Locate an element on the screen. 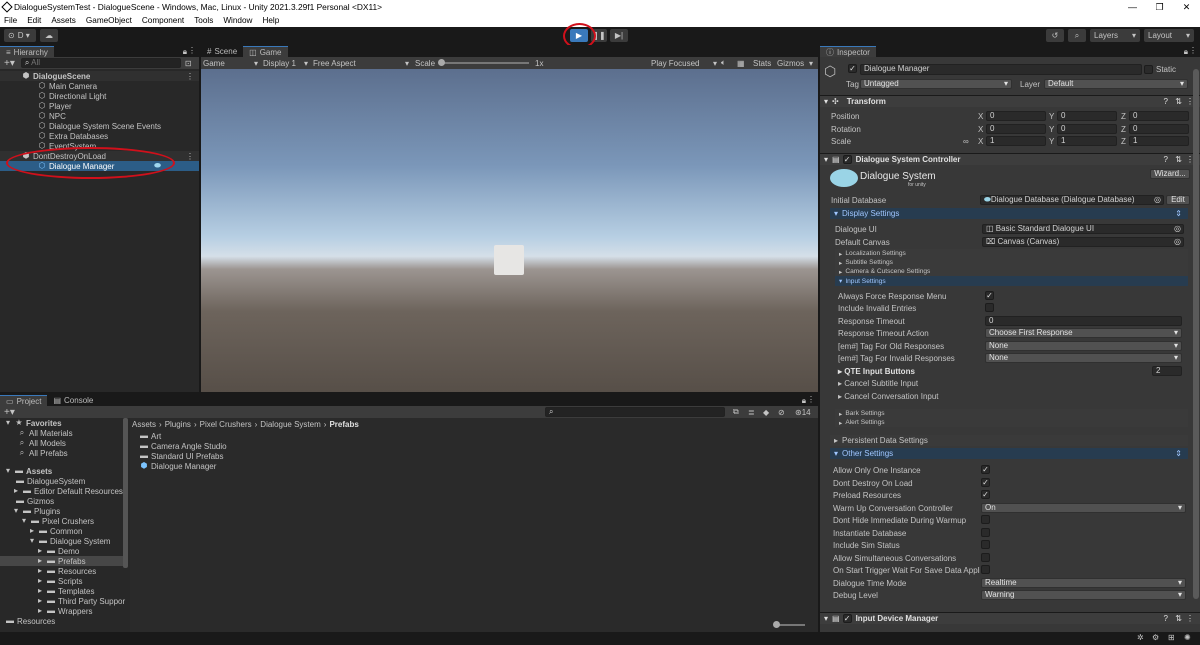 Image resolution: width=1200 pixels, height=645 pixels. tree-assets: ▾ ▬ Assets is located at coordinates (64, 471).